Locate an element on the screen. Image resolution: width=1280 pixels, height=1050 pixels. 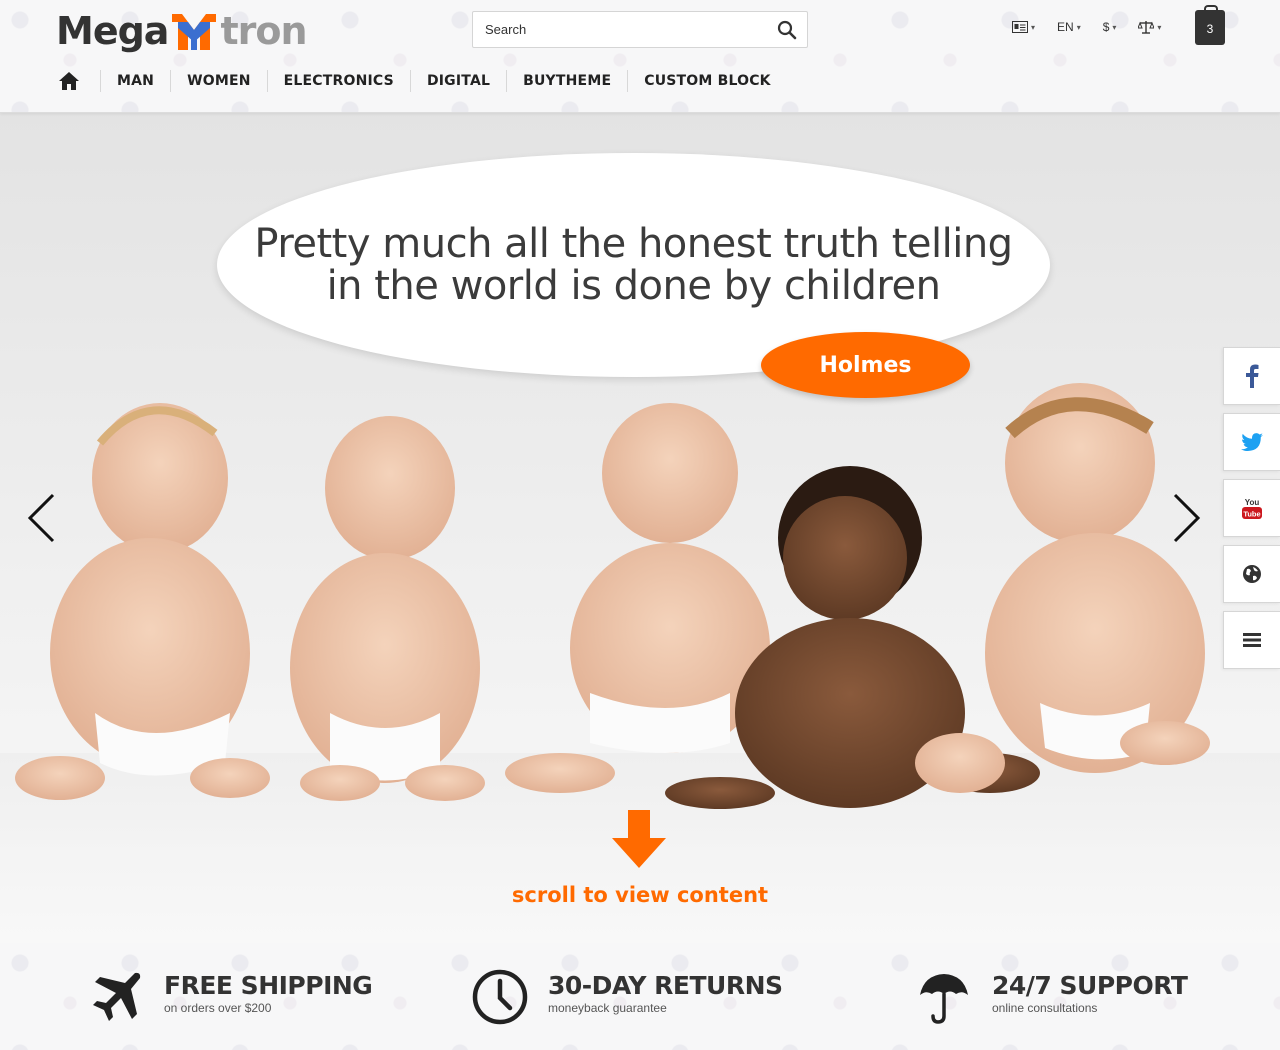
feature-title: 24/7 SUPPORT is located at coordinates (1090, 985).